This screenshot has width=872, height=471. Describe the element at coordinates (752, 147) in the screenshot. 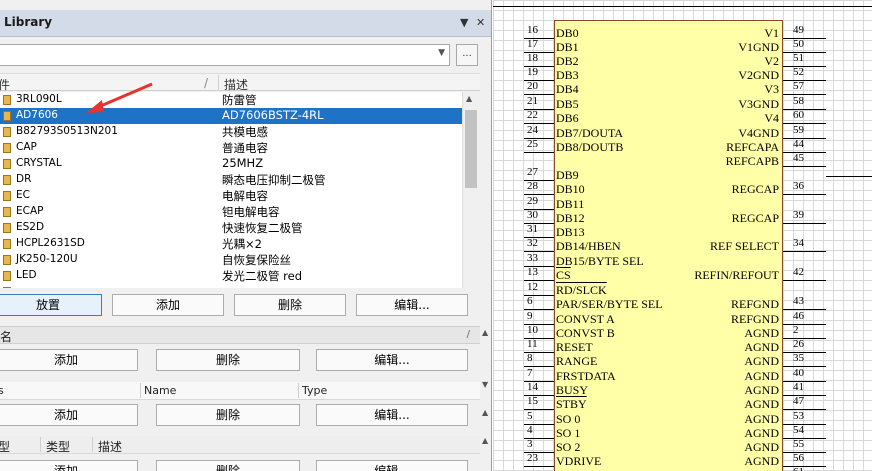

I see `pin-label: REFCAPA` at that location.